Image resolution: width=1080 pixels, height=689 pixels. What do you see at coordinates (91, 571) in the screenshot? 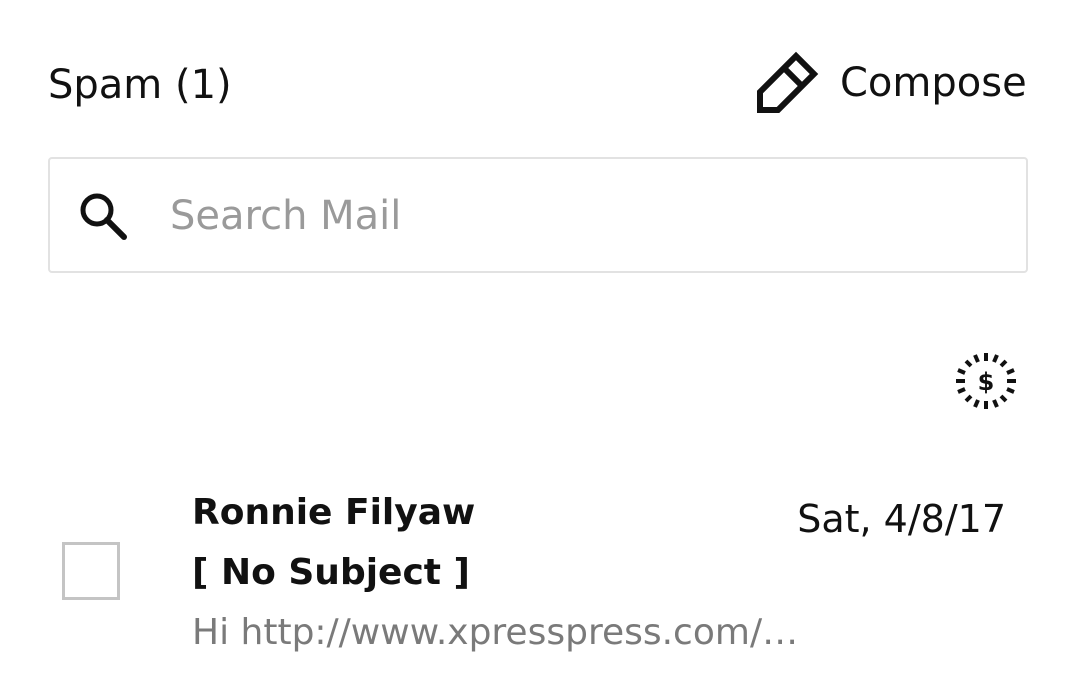
I see `message-checkbox` at bounding box center [91, 571].